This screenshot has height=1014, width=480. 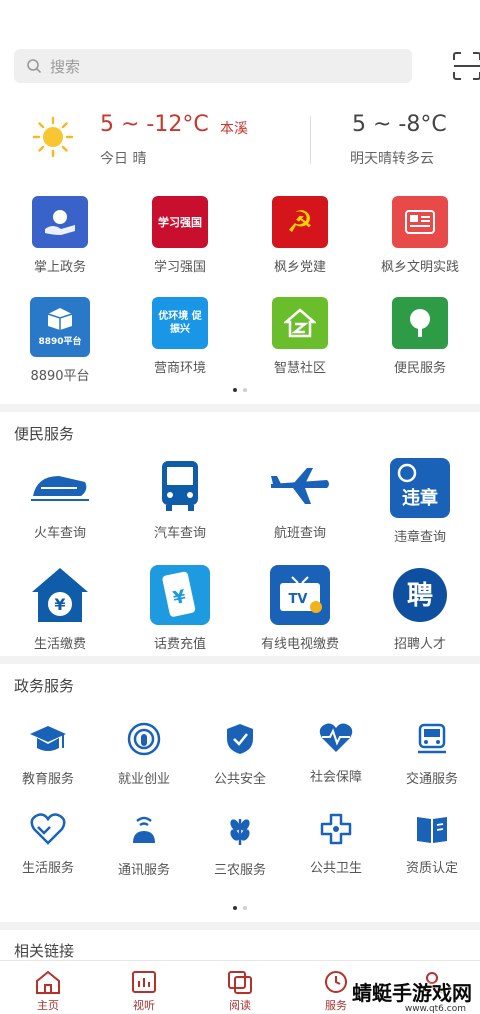 What do you see at coordinates (412, 993) in the screenshot?
I see `watermark-logo: 蜻蜓手游戏网` at bounding box center [412, 993].